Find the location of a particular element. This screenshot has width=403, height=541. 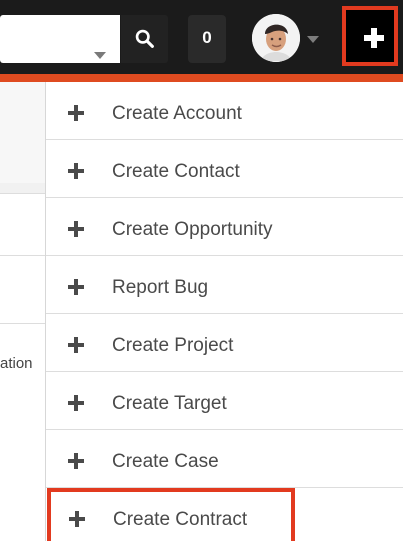

menu-item-label: Create Opportunity is located at coordinates (192, 229).